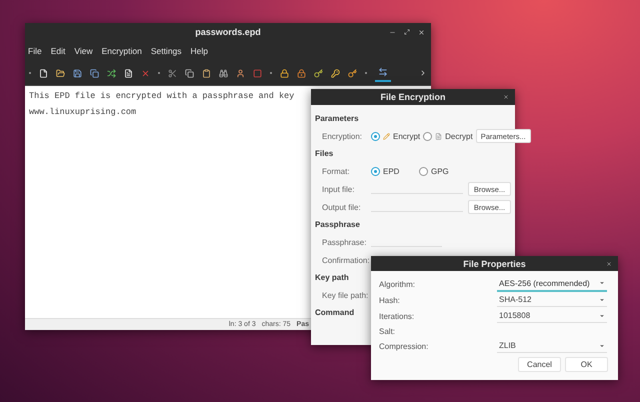 The height and width of the screenshot is (402, 640). I want to click on field-label: Format:, so click(336, 171).